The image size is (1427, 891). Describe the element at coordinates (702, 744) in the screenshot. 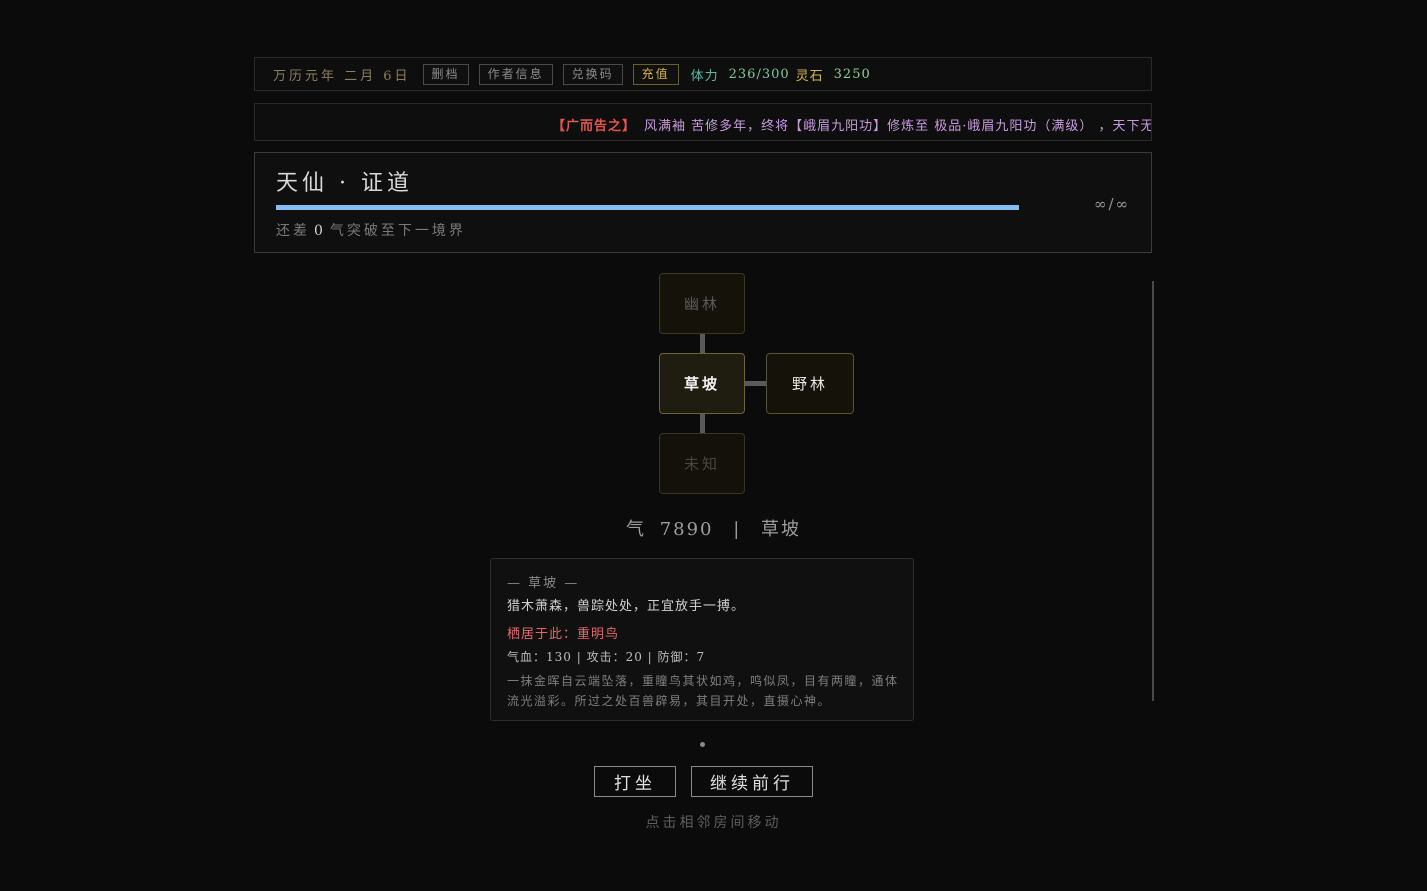

I see `page-indicator-dot` at that location.